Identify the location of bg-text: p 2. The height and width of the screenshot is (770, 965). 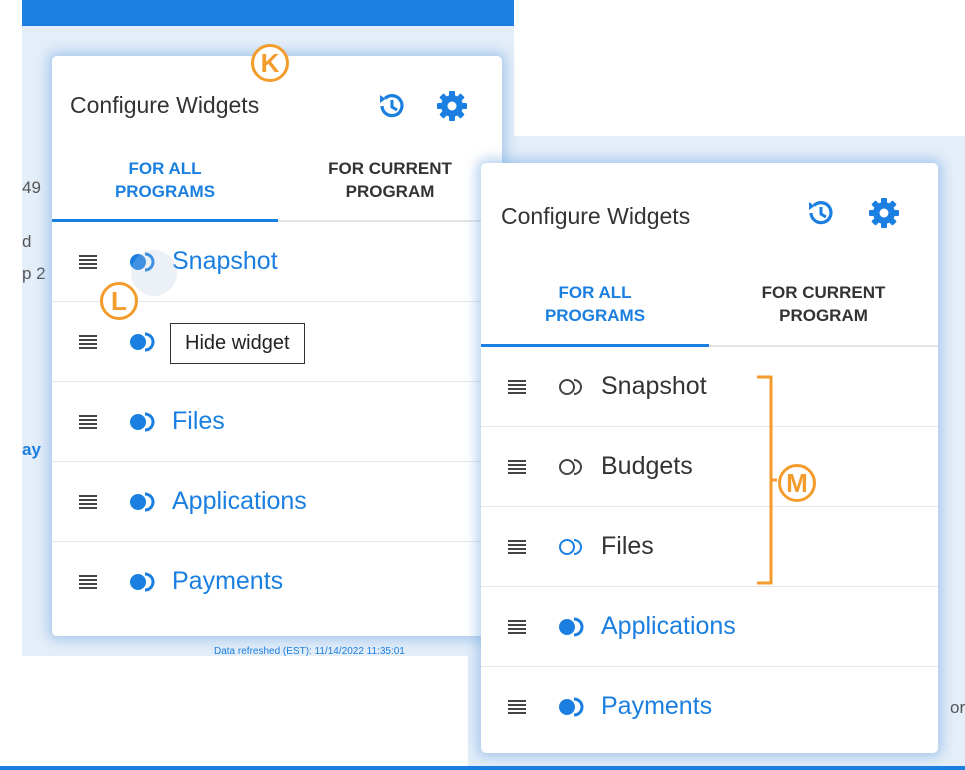
(34, 273).